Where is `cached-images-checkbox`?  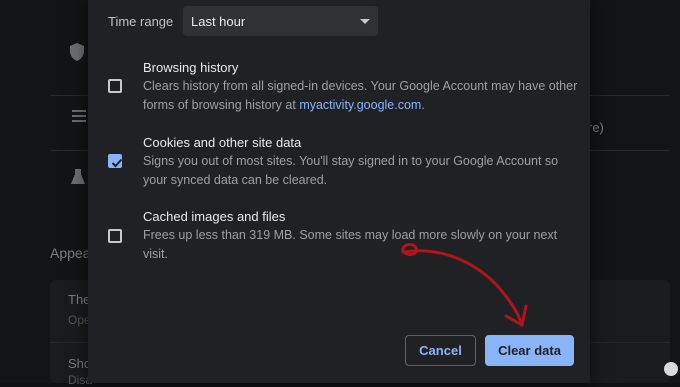
cached-images-checkbox is located at coordinates (115, 236).